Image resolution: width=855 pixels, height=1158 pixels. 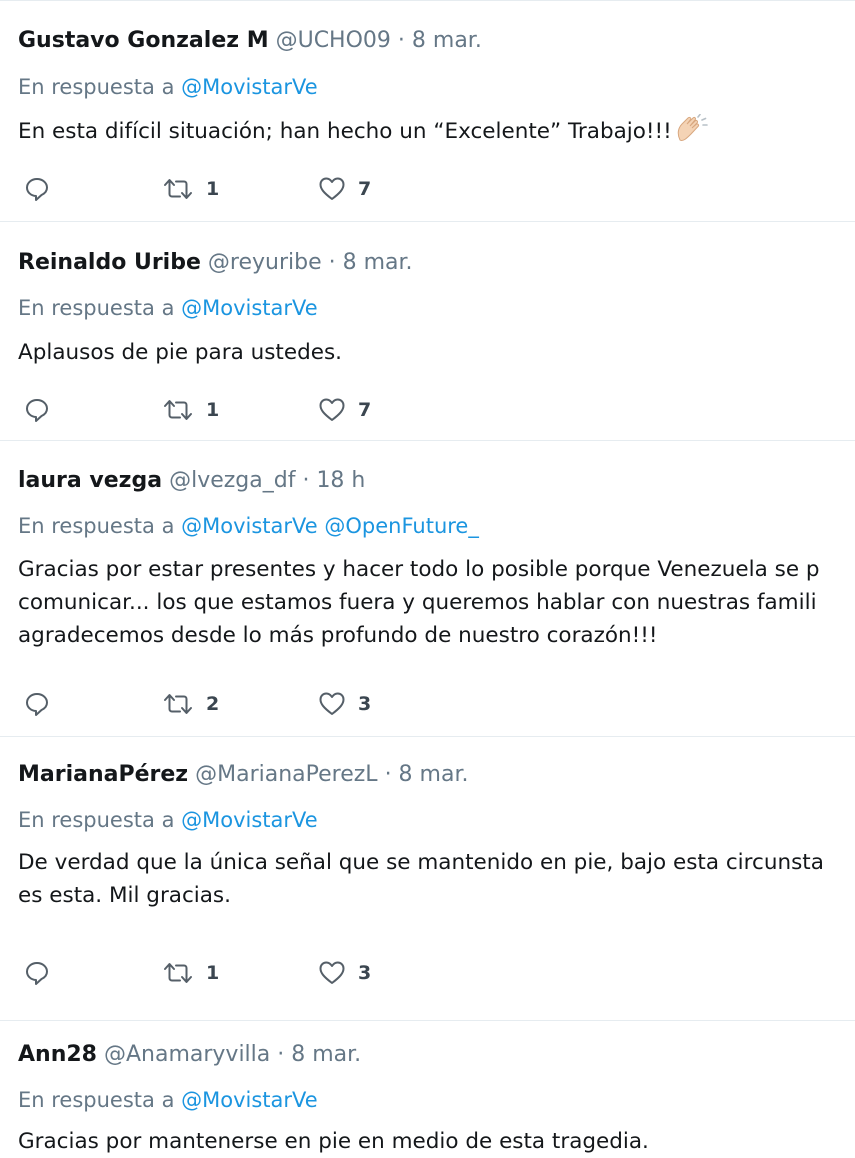 I want to click on clapping-hands-icon, so click(x=692, y=127).